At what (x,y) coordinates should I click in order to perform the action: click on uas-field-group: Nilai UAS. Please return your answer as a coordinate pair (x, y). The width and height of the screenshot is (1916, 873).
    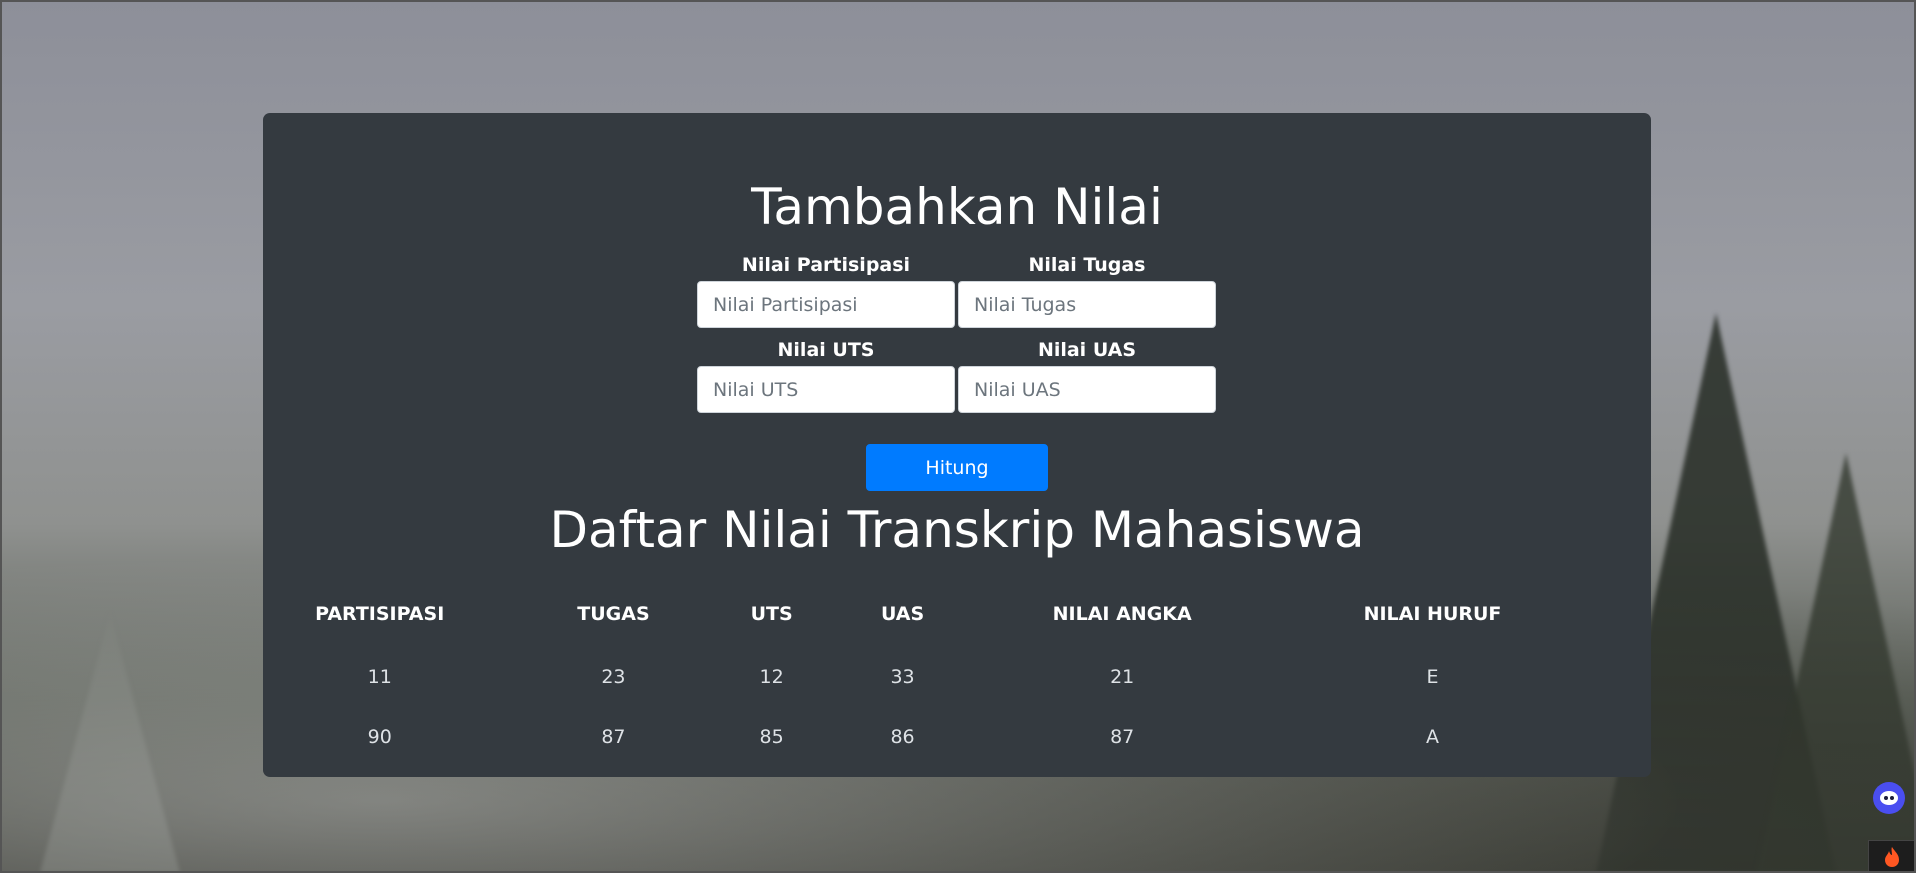
    Looking at the image, I should click on (1087, 375).